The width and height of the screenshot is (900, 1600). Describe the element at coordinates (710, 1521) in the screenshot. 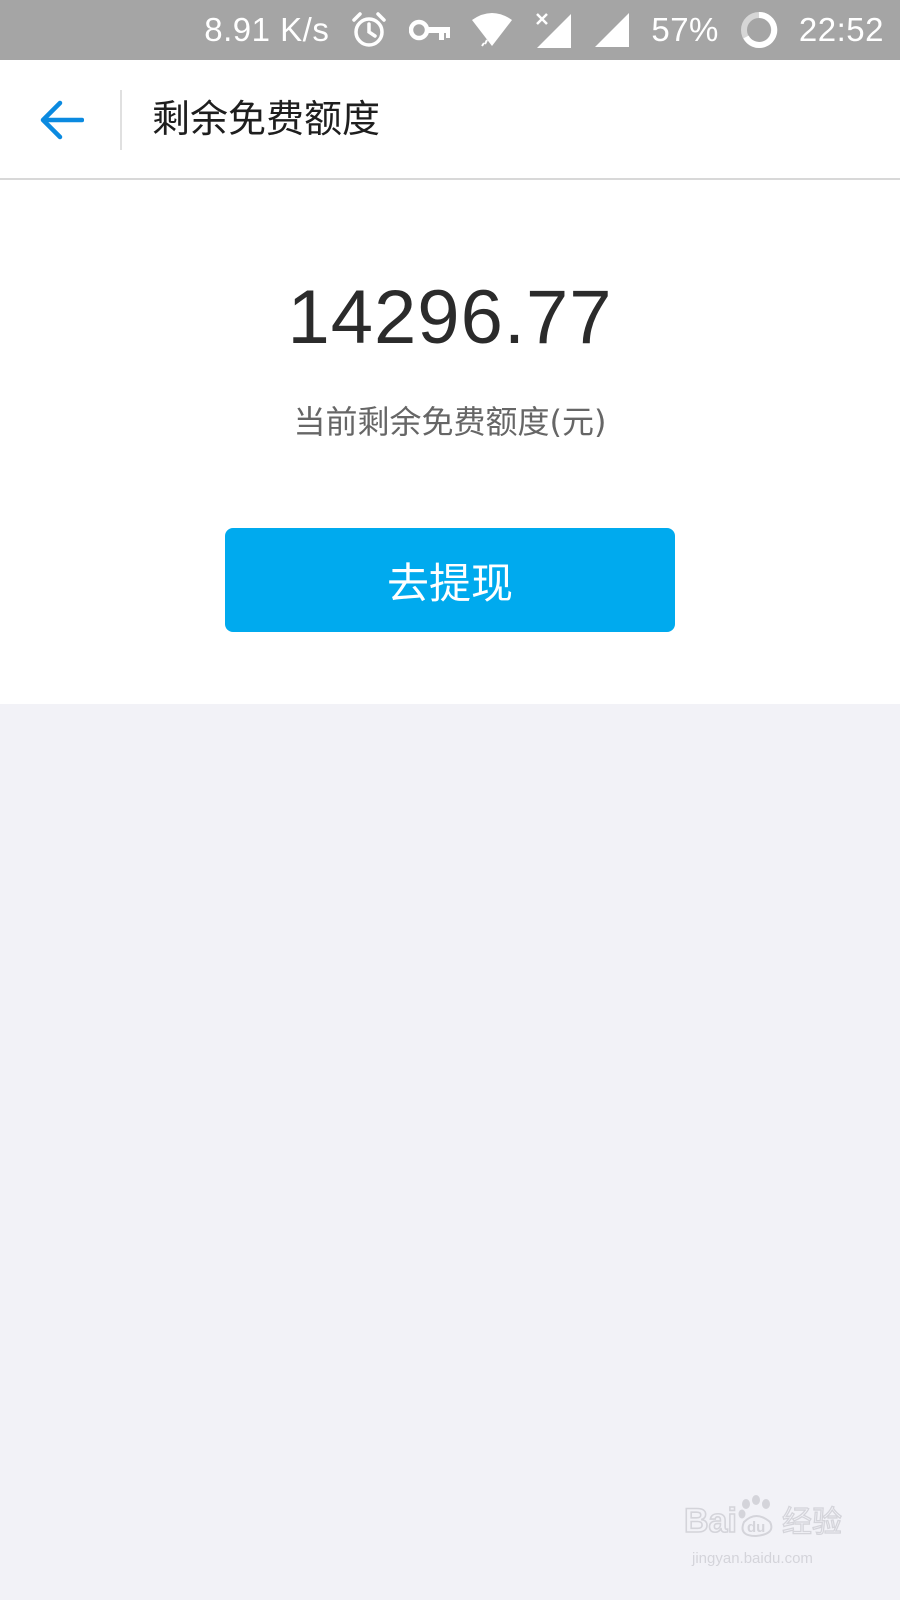

I see `svg-text: Bai` at that location.